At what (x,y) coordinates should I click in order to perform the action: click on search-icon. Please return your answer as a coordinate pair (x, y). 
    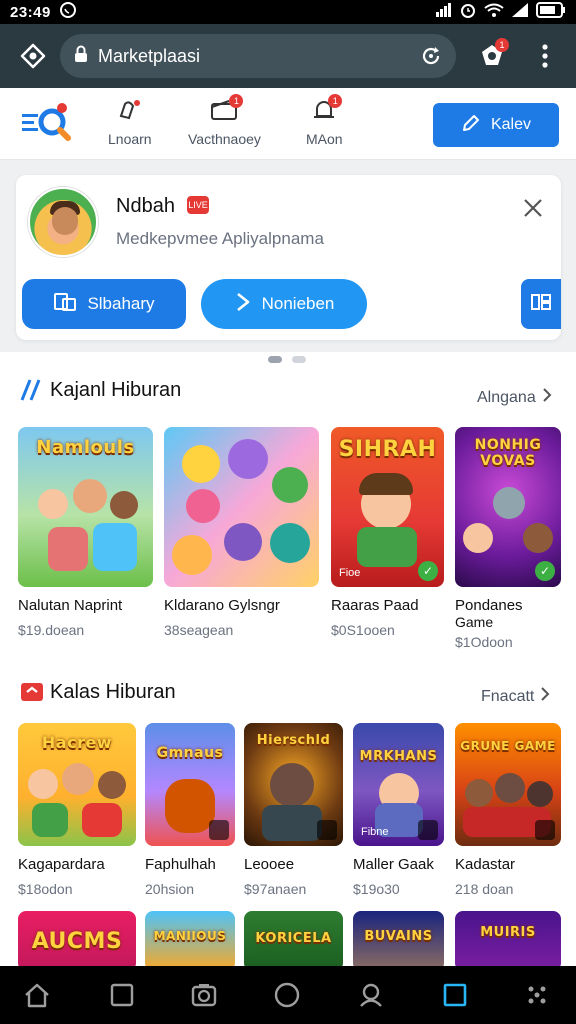
    Looking at the image, I should click on (371, 995).